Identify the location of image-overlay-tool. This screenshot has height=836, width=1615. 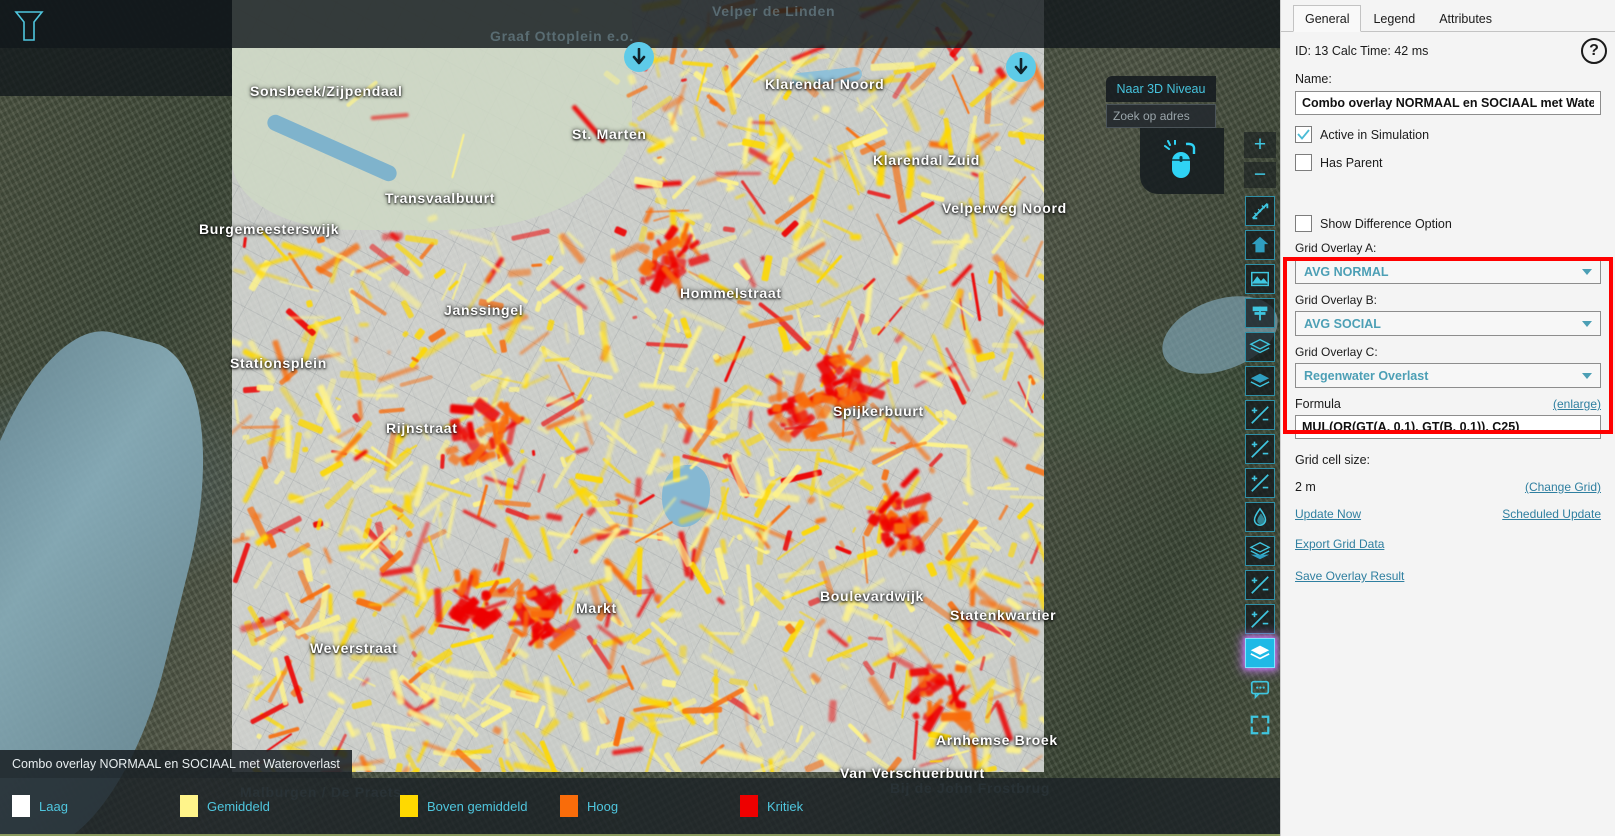
(1260, 279).